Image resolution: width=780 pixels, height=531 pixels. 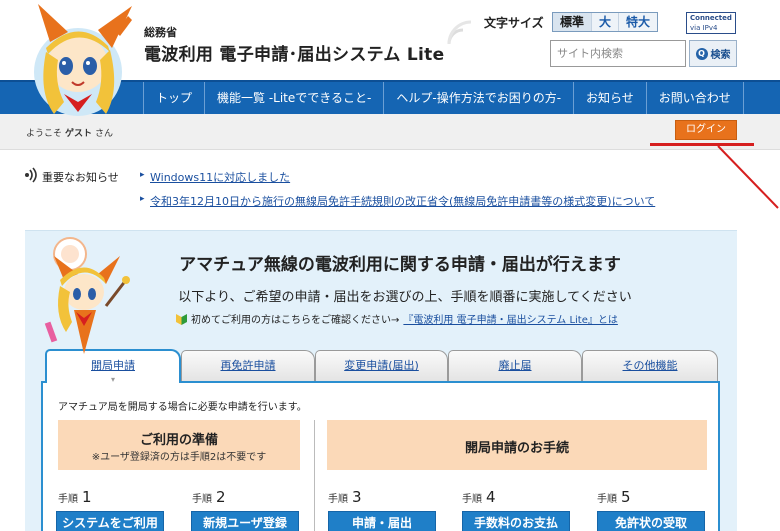 What do you see at coordinates (293, 98) in the screenshot?
I see `nav-item-features: 機能一覧 -Liteでできること-` at bounding box center [293, 98].